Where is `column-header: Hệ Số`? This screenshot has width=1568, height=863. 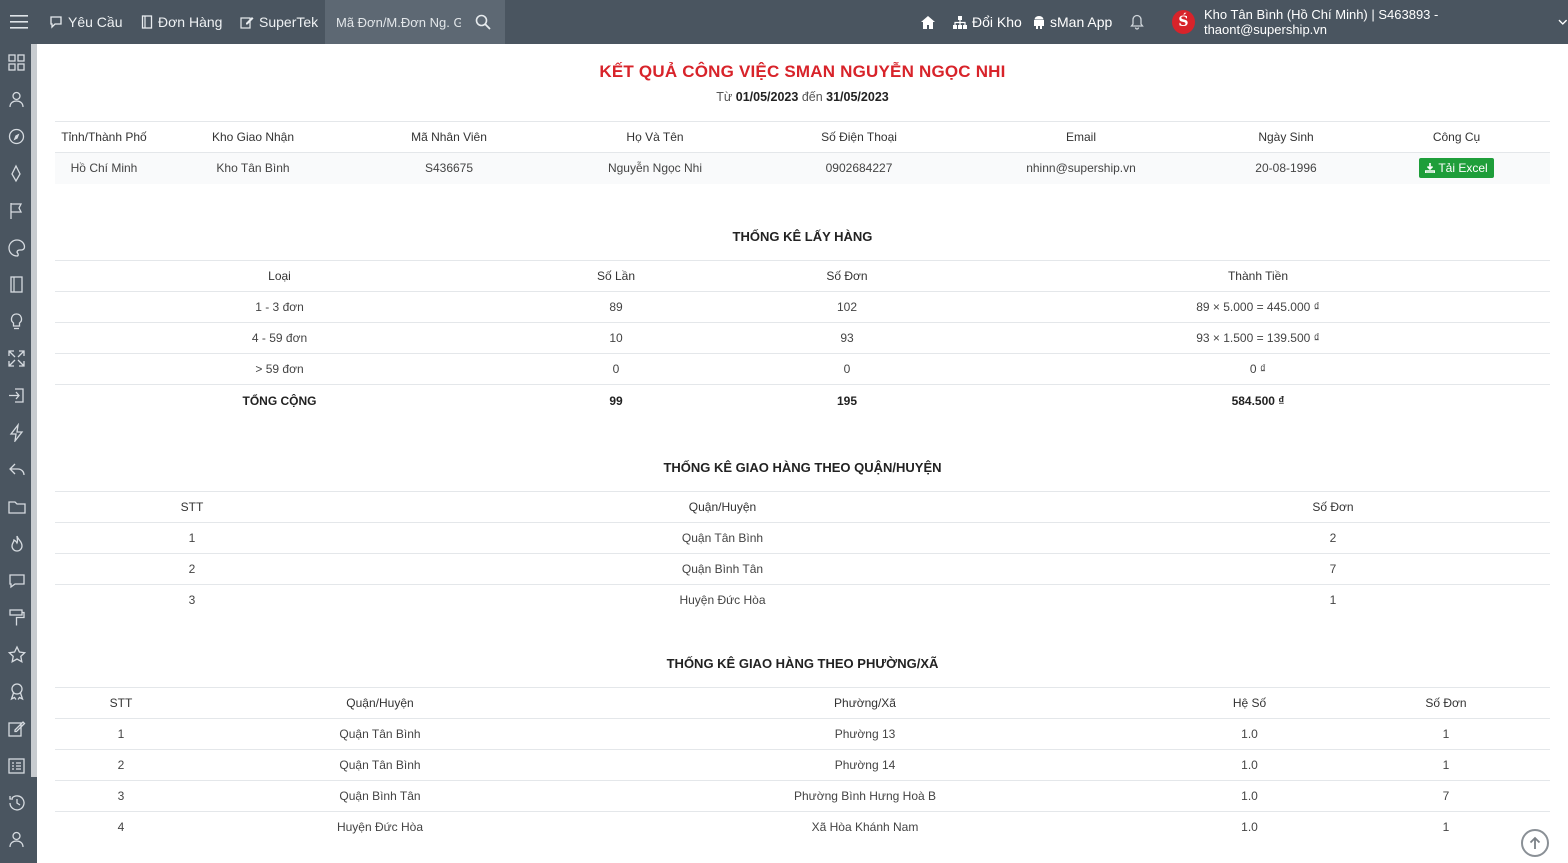
column-header: Hệ Số is located at coordinates (1249, 703).